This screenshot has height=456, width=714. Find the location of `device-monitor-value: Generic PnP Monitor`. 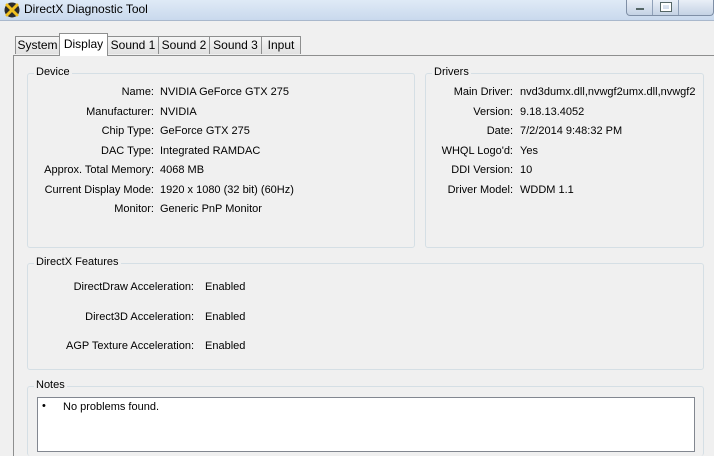

device-monitor-value: Generic PnP Monitor is located at coordinates (211, 209).